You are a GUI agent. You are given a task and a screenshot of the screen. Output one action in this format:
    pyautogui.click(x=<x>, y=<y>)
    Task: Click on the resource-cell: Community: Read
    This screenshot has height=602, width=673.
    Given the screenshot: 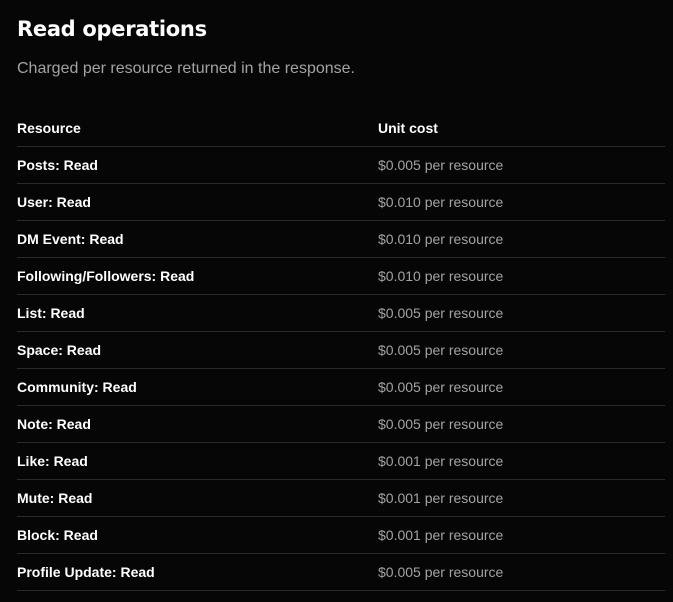 What is the action you would take?
    pyautogui.click(x=197, y=387)
    